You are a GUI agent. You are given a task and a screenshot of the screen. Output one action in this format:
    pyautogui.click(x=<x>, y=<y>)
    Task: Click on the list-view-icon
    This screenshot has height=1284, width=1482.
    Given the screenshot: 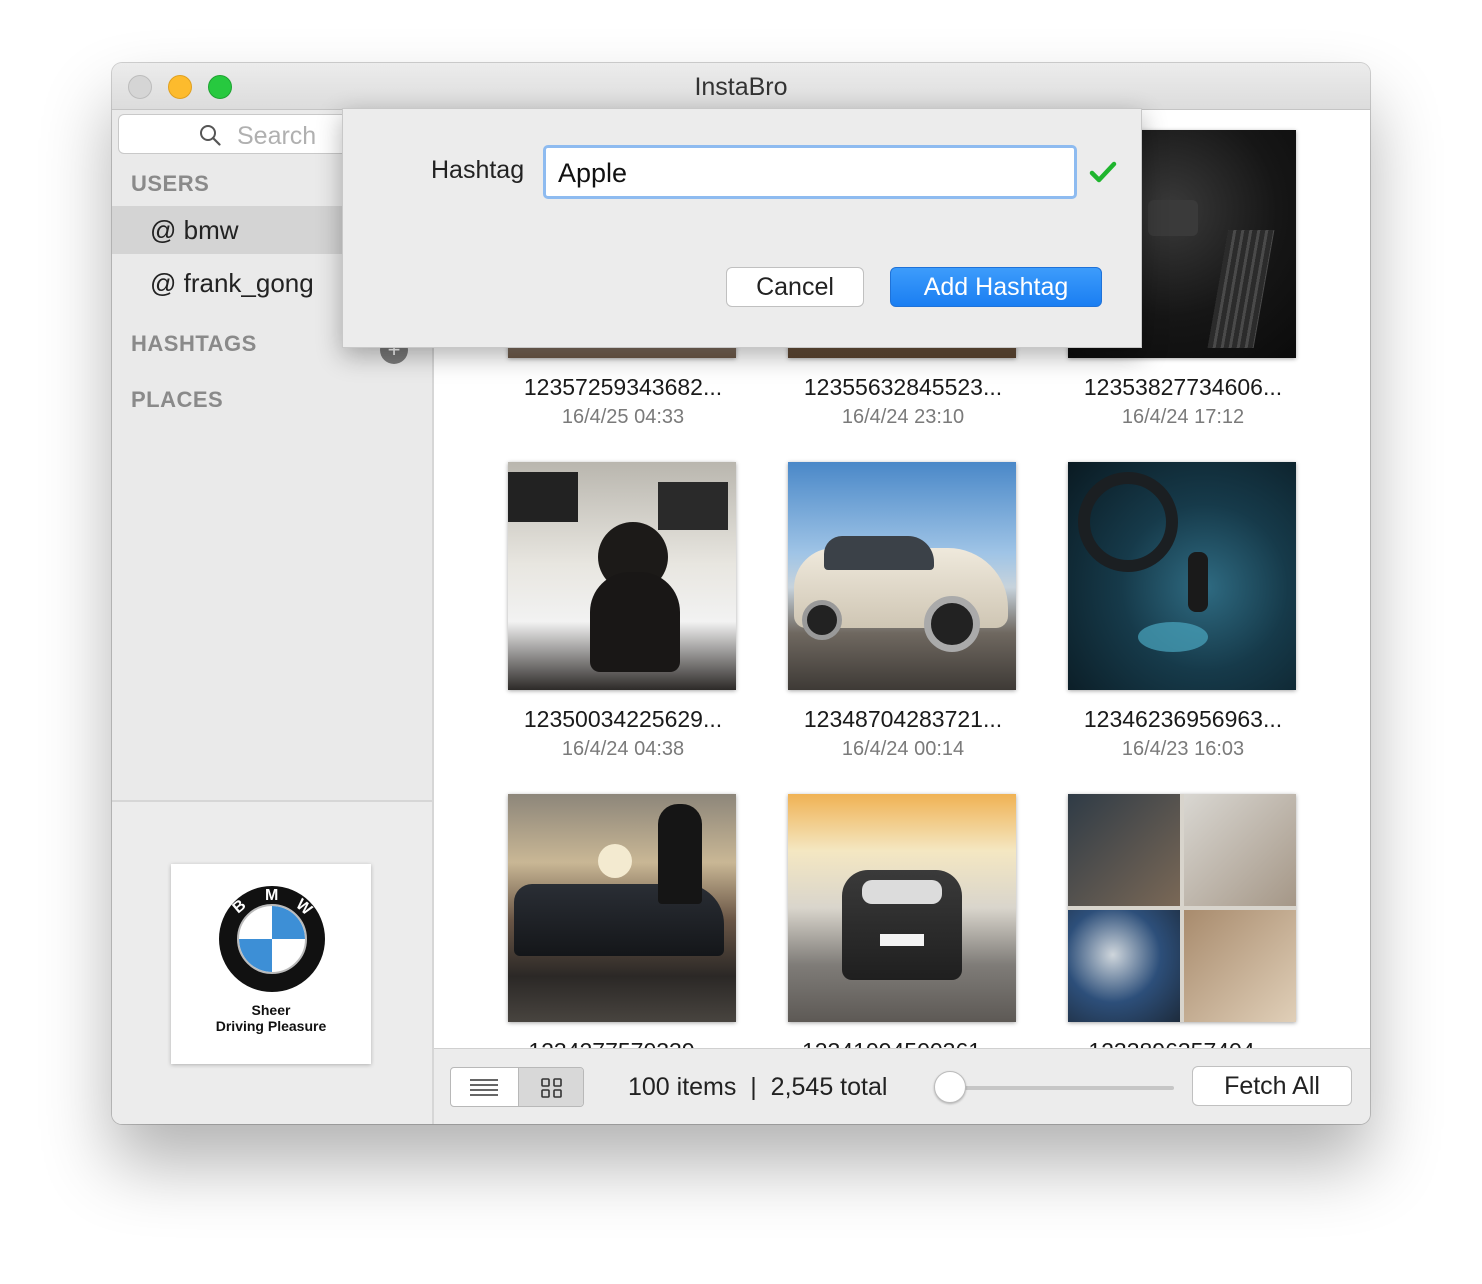 What is the action you would take?
    pyautogui.click(x=484, y=1087)
    